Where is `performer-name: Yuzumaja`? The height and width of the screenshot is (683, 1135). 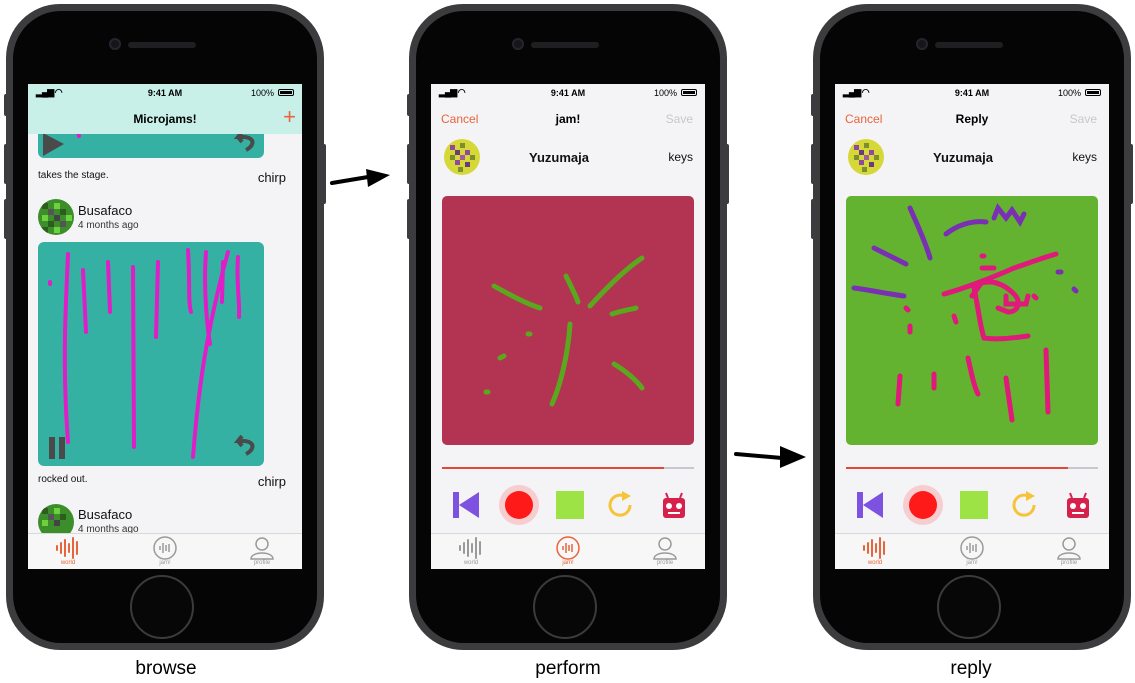
performer-name: Yuzumaja is located at coordinates (559, 157).